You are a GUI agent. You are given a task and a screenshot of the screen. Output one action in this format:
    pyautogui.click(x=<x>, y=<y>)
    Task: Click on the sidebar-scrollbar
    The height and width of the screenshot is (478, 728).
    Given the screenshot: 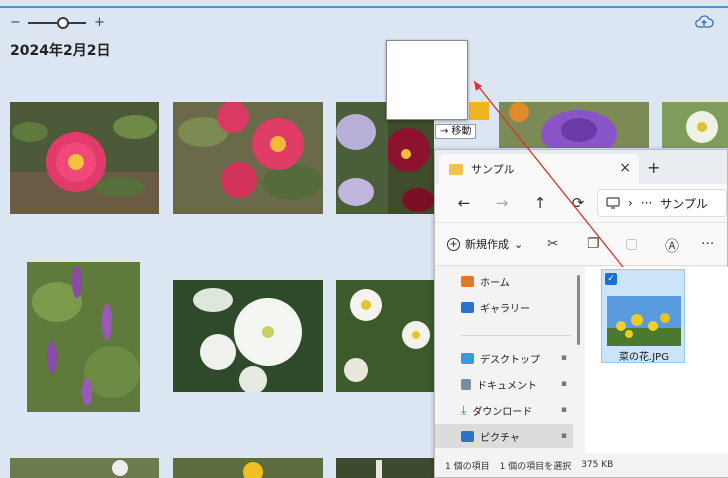 What is the action you would take?
    pyautogui.click(x=578, y=310)
    